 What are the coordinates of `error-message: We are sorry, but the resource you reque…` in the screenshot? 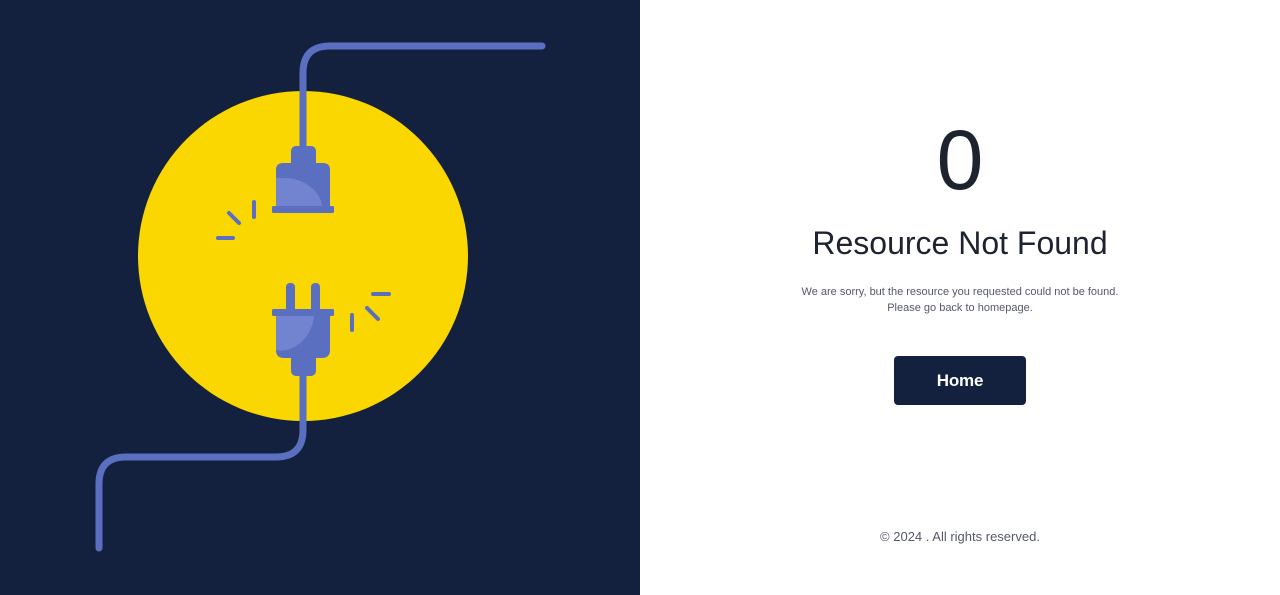 It's located at (960, 300).